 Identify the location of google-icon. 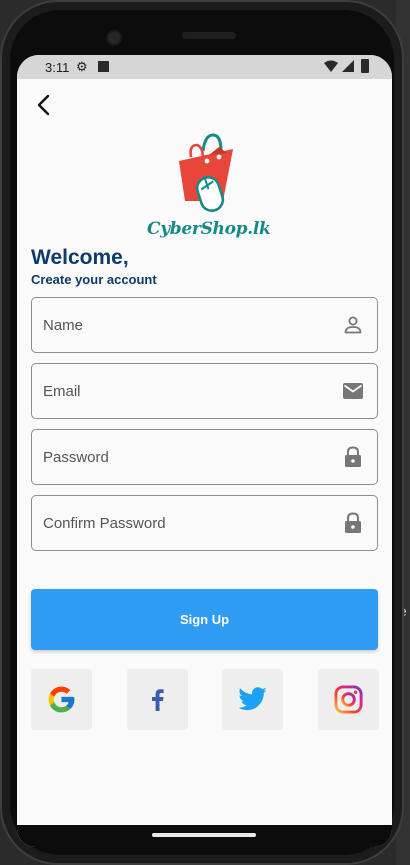
(61, 699).